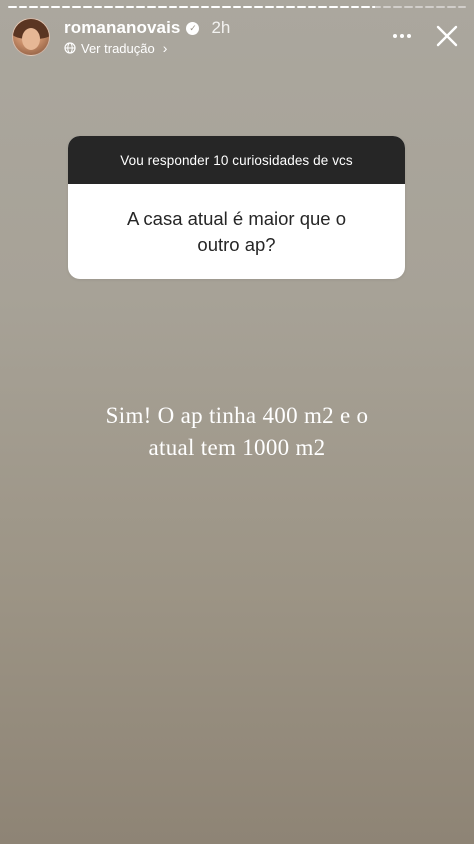  Describe the element at coordinates (70, 48) in the screenshot. I see `globe-icon` at that location.